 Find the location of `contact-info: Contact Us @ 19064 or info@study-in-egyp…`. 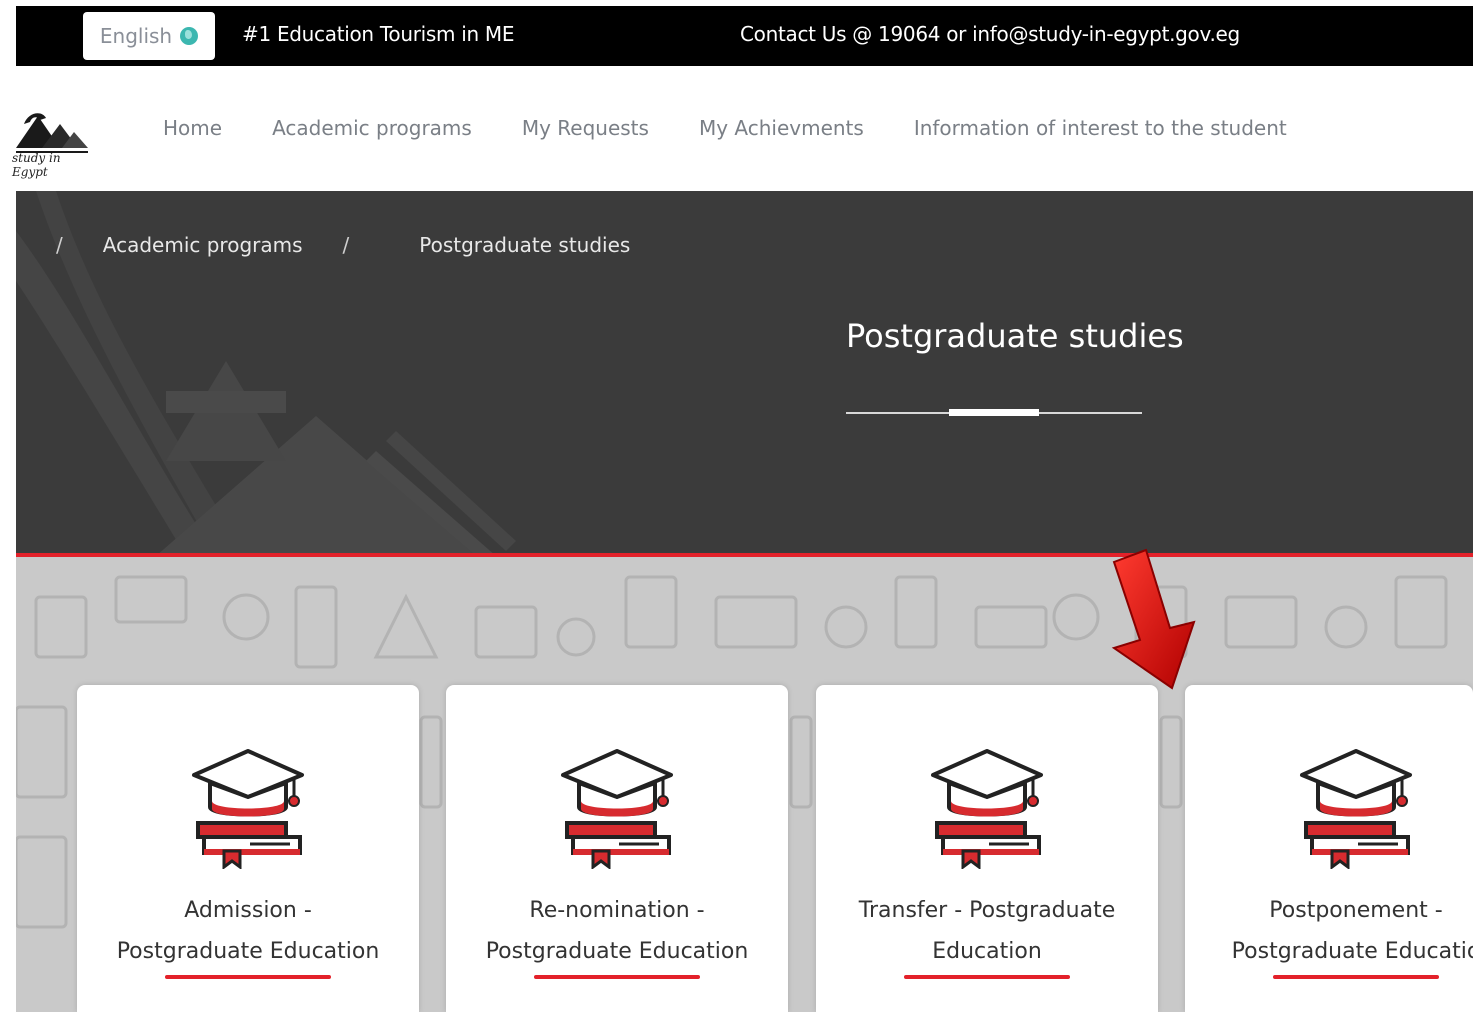

contact-info: Contact Us @ 19064 or info@study-in-egyp… is located at coordinates (990, 34).